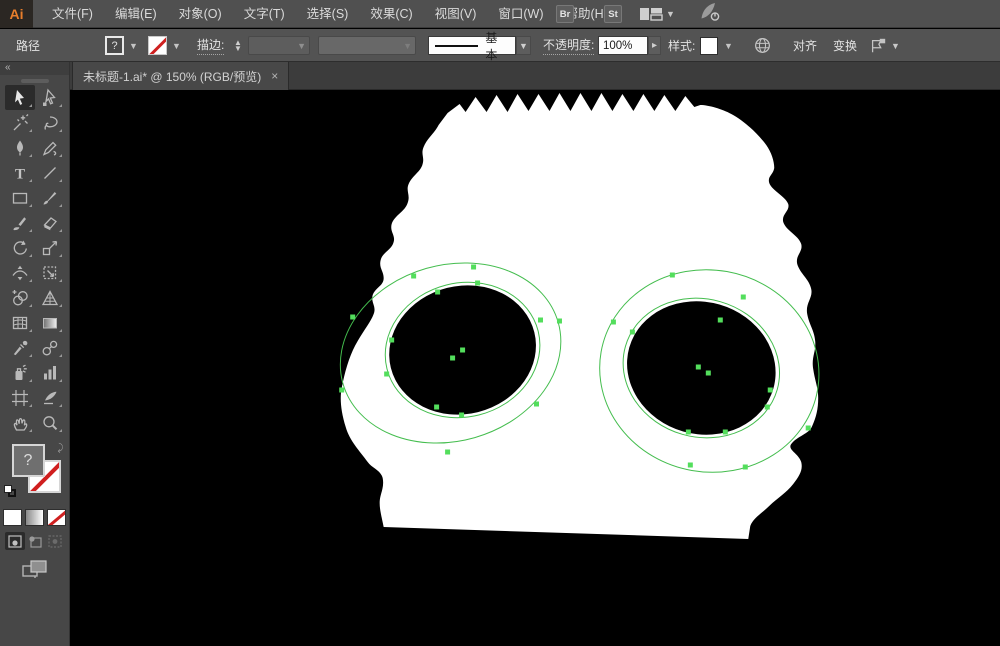  Describe the element at coordinates (20, 147) in the screenshot. I see `tool-pen` at that location.